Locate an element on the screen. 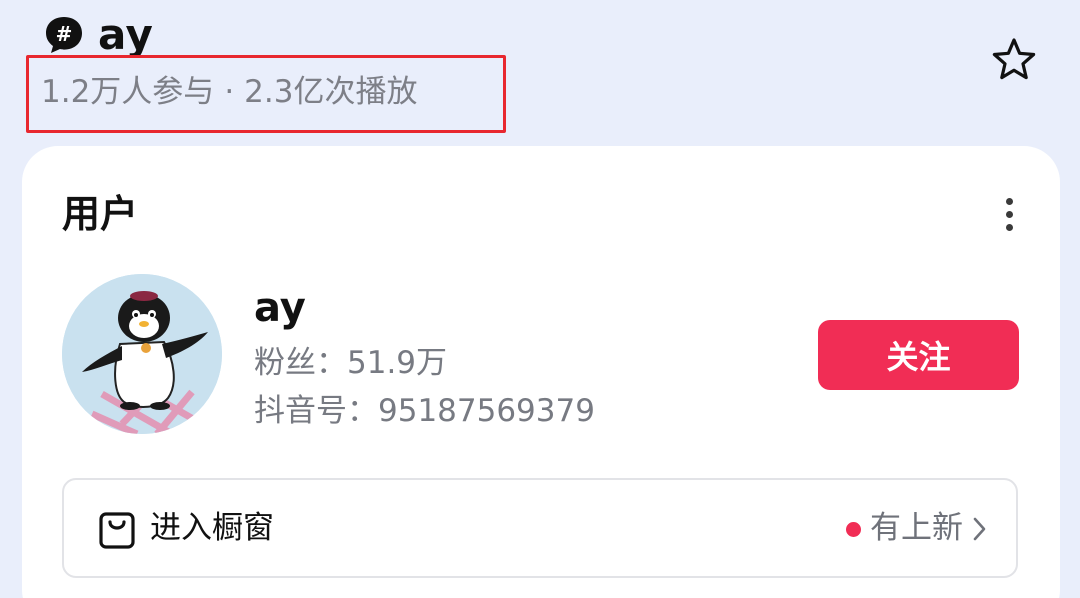 The image size is (1080, 598). topic-title: ay is located at coordinates (126, 34).